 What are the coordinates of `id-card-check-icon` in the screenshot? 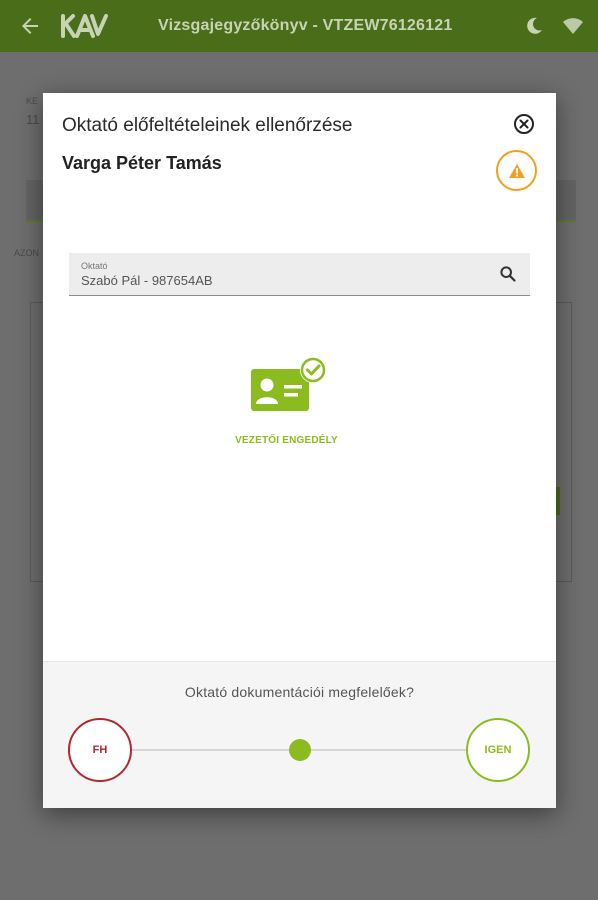 It's located at (288, 384).